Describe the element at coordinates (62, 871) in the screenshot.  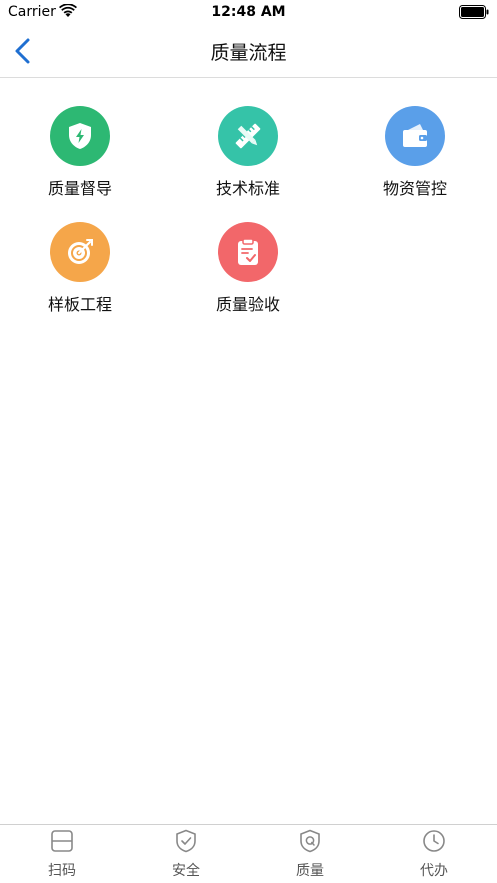
I see `tab-label: 扫码` at that location.